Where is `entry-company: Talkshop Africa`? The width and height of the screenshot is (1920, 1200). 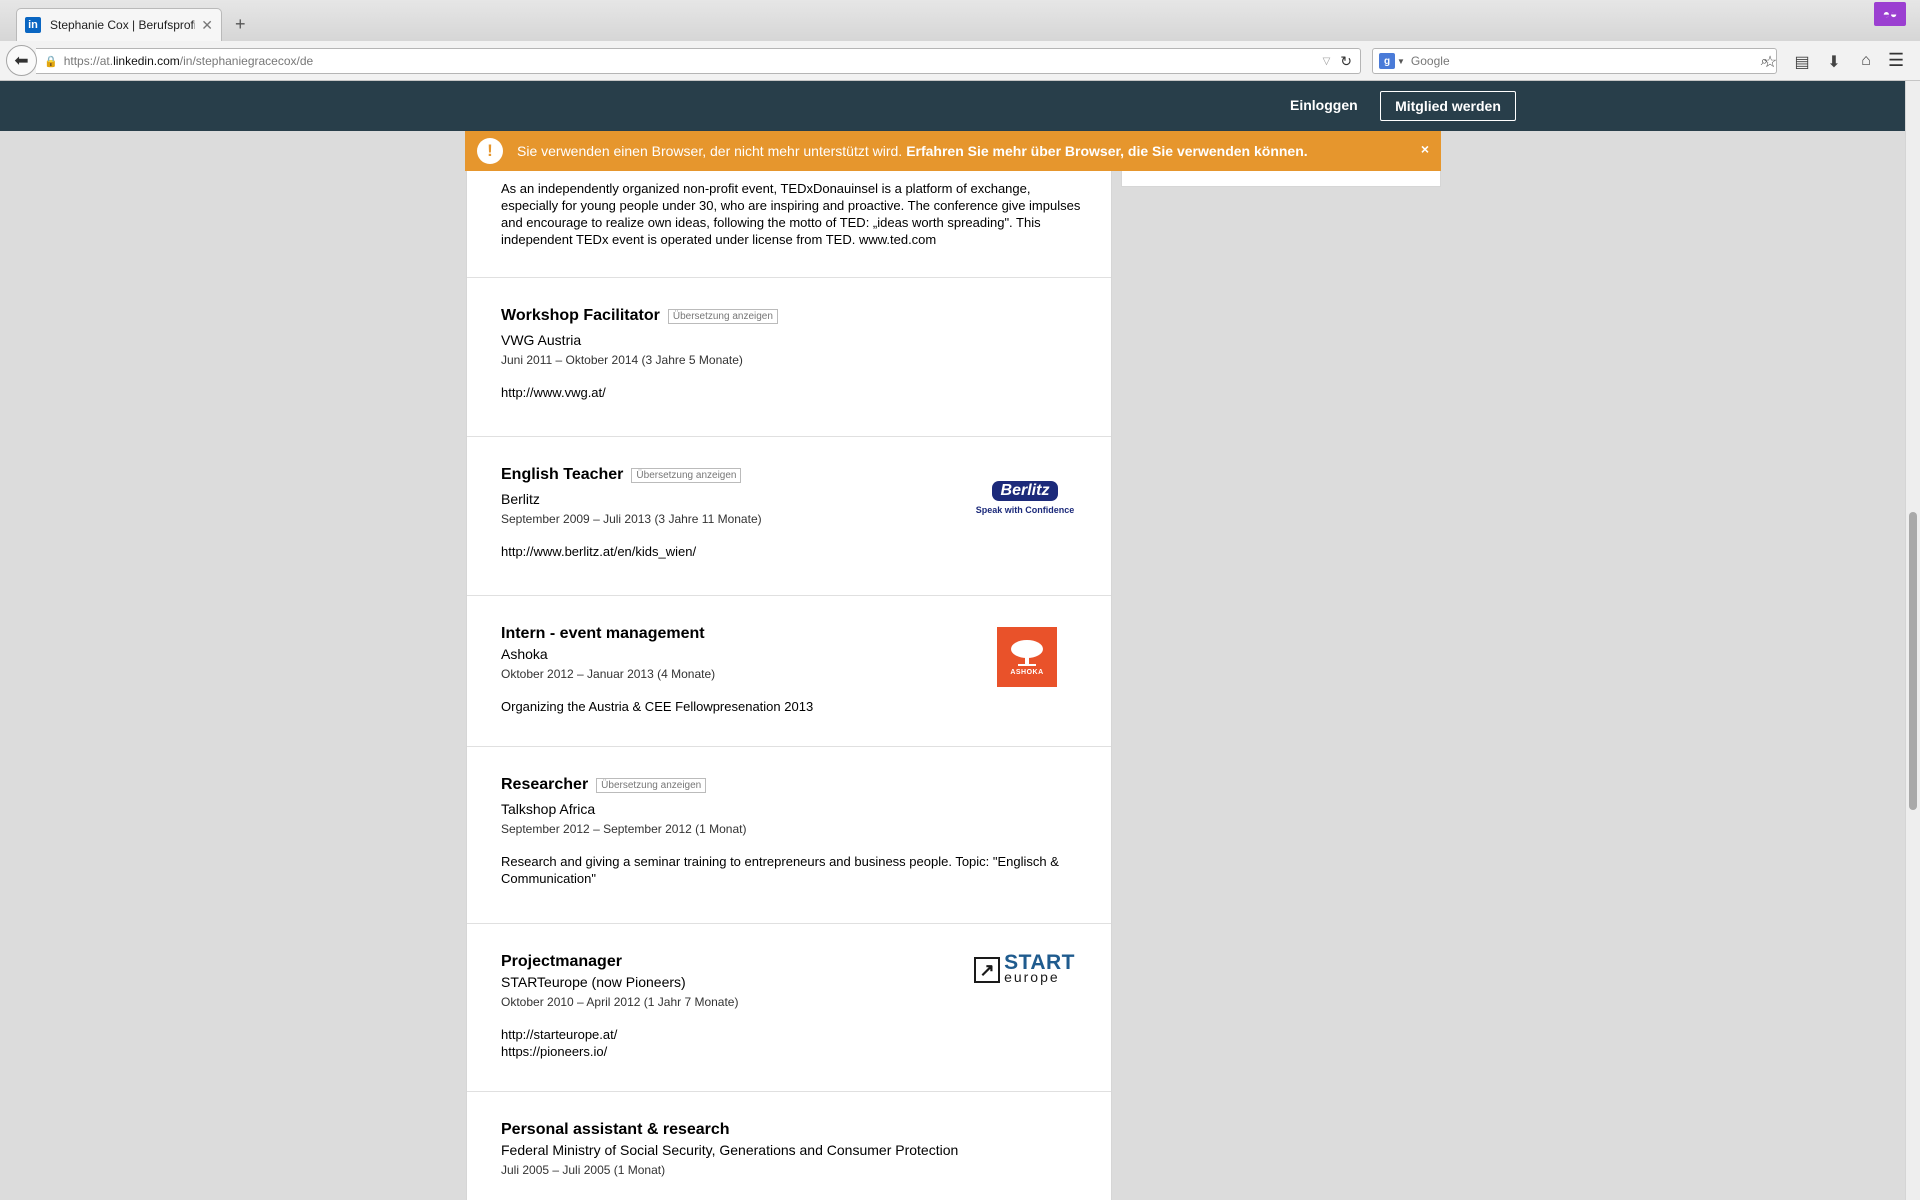 entry-company: Talkshop Africa is located at coordinates (789, 809).